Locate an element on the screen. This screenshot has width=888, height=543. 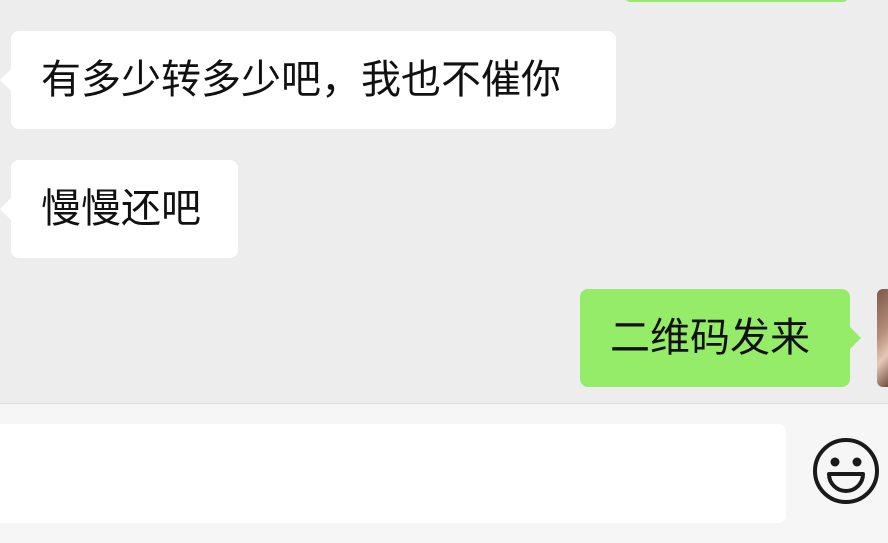
incoming-message-bubble: 慢慢还吧 is located at coordinates (119, 209).